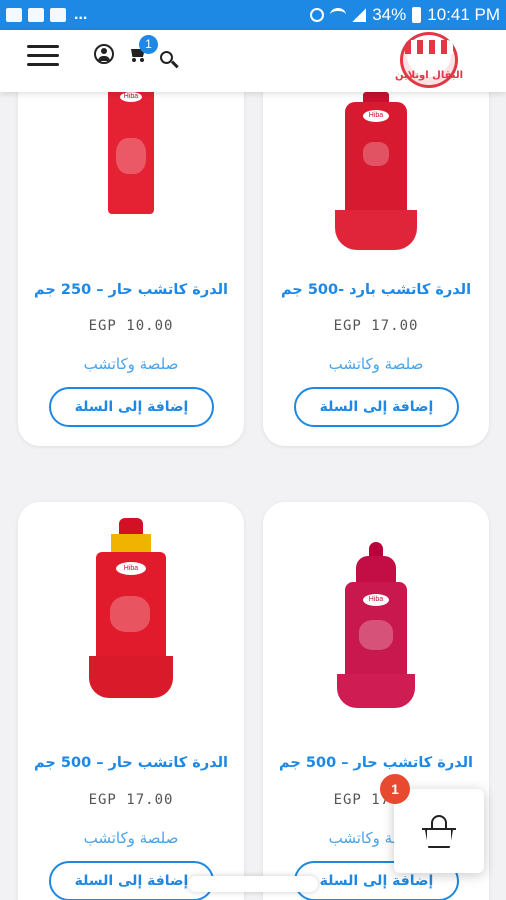  What do you see at coordinates (58, 15) in the screenshot?
I see `gallery-icon` at bounding box center [58, 15].